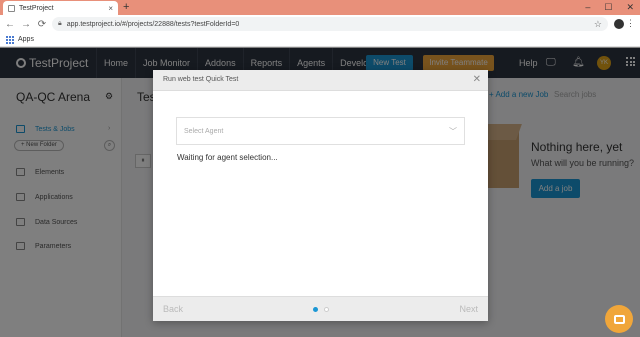 This screenshot has height=337, width=640. Describe the element at coordinates (320, 7) in the screenshot. I see `browser-tabbar: TestProject × + – ☐ ✕` at that location.